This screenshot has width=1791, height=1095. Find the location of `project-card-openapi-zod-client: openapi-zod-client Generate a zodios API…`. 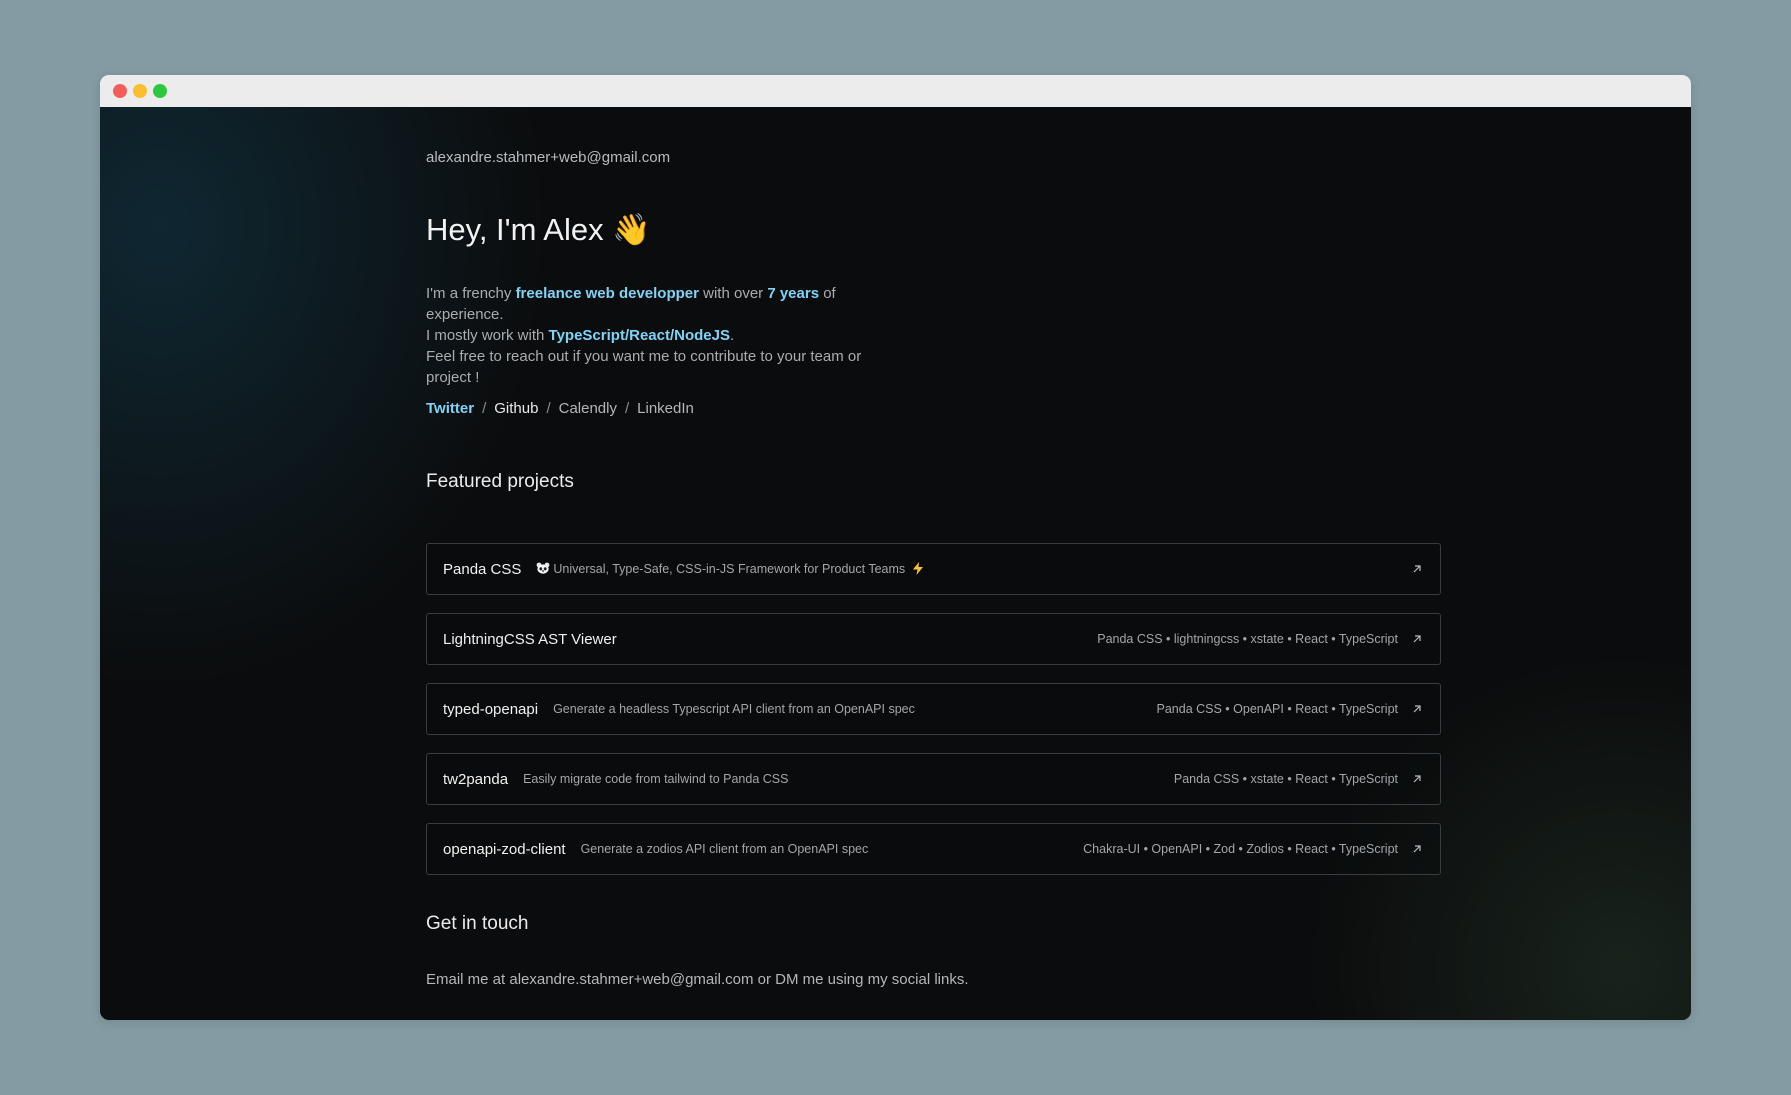

project-card-openapi-zod-client: openapi-zod-client Generate a zodios API… is located at coordinates (933, 849).